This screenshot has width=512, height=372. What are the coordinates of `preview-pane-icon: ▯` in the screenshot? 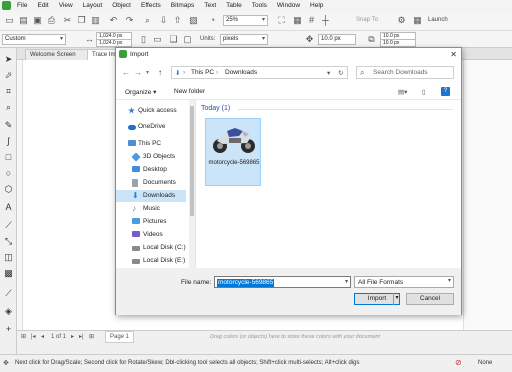 It's located at (424, 92).